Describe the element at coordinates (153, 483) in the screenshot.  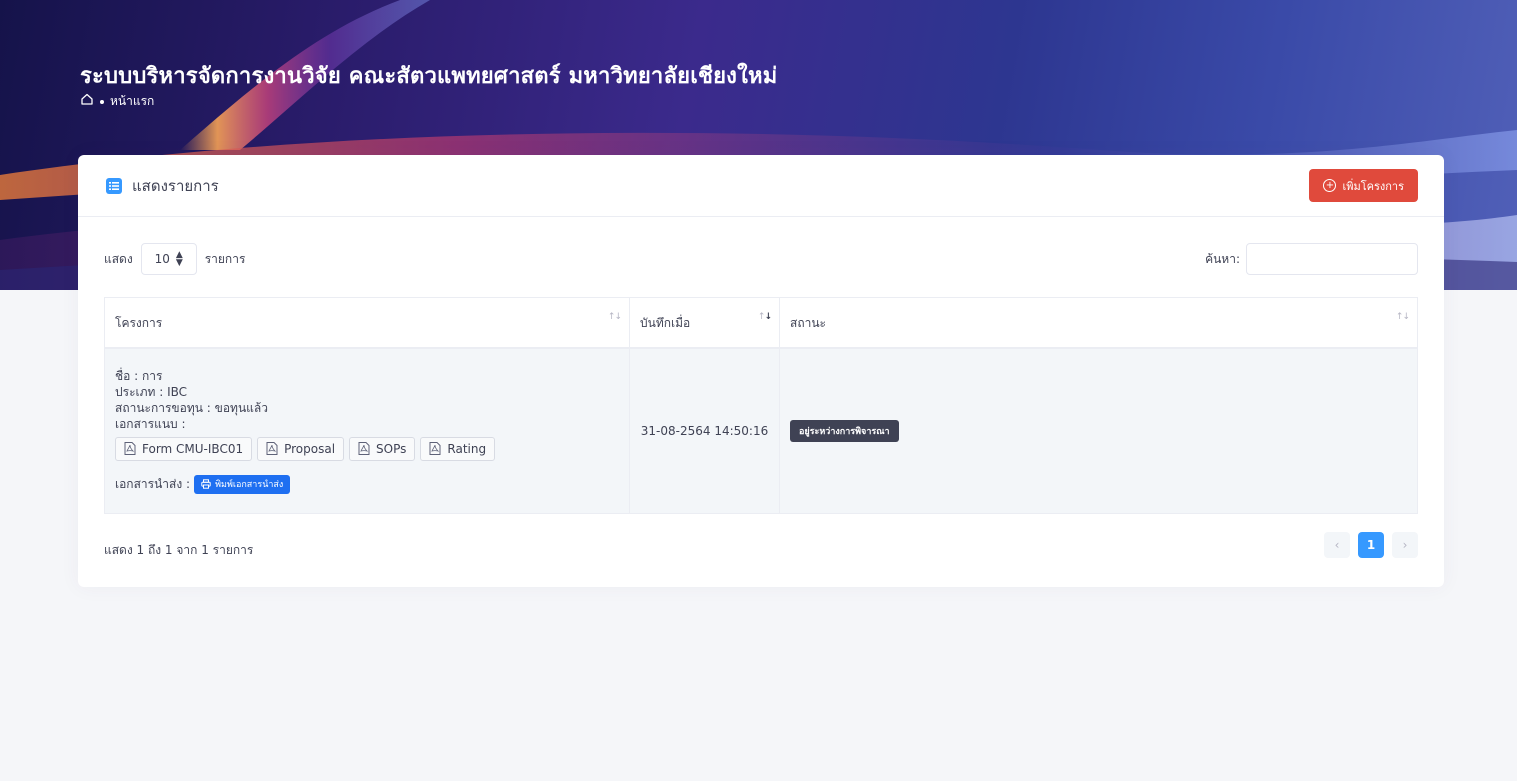
I see `send-document-label: เอกสารนำส่ง :` at that location.